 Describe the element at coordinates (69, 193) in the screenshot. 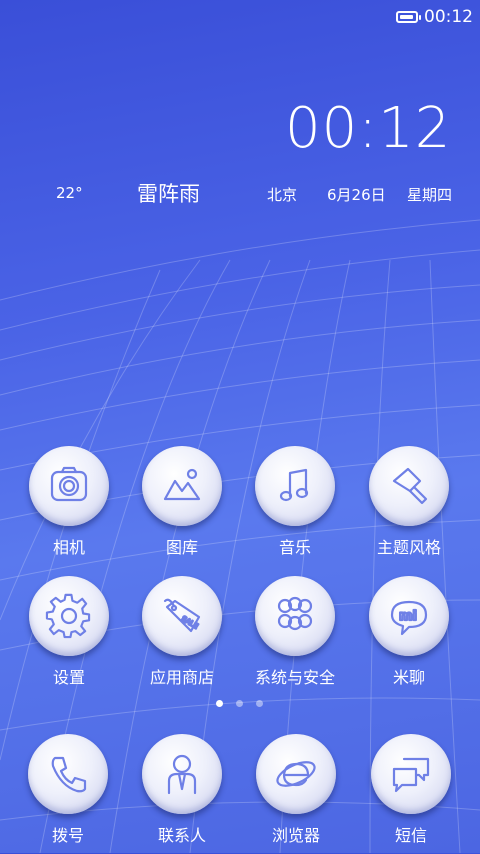

I see `temperature: 22°` at that location.